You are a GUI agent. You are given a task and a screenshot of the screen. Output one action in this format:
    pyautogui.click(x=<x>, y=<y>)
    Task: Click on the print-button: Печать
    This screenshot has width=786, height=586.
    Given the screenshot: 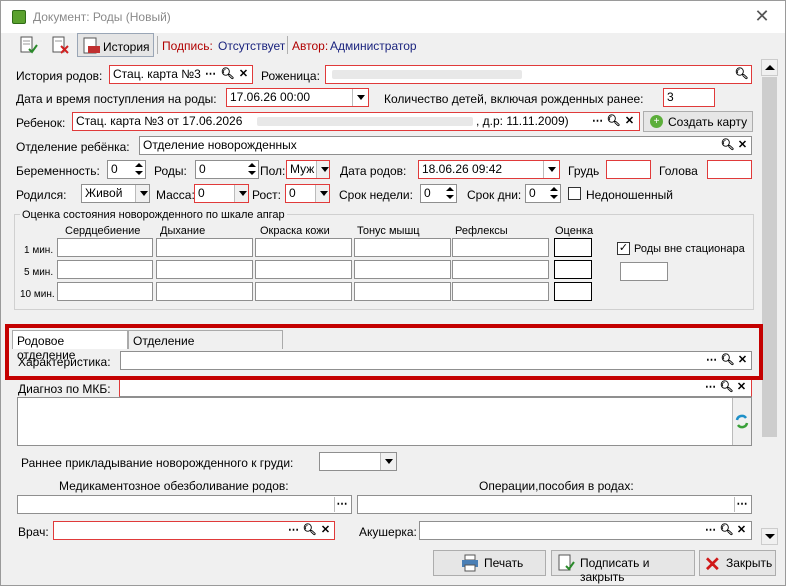 What is the action you would take?
    pyautogui.click(x=489, y=563)
    